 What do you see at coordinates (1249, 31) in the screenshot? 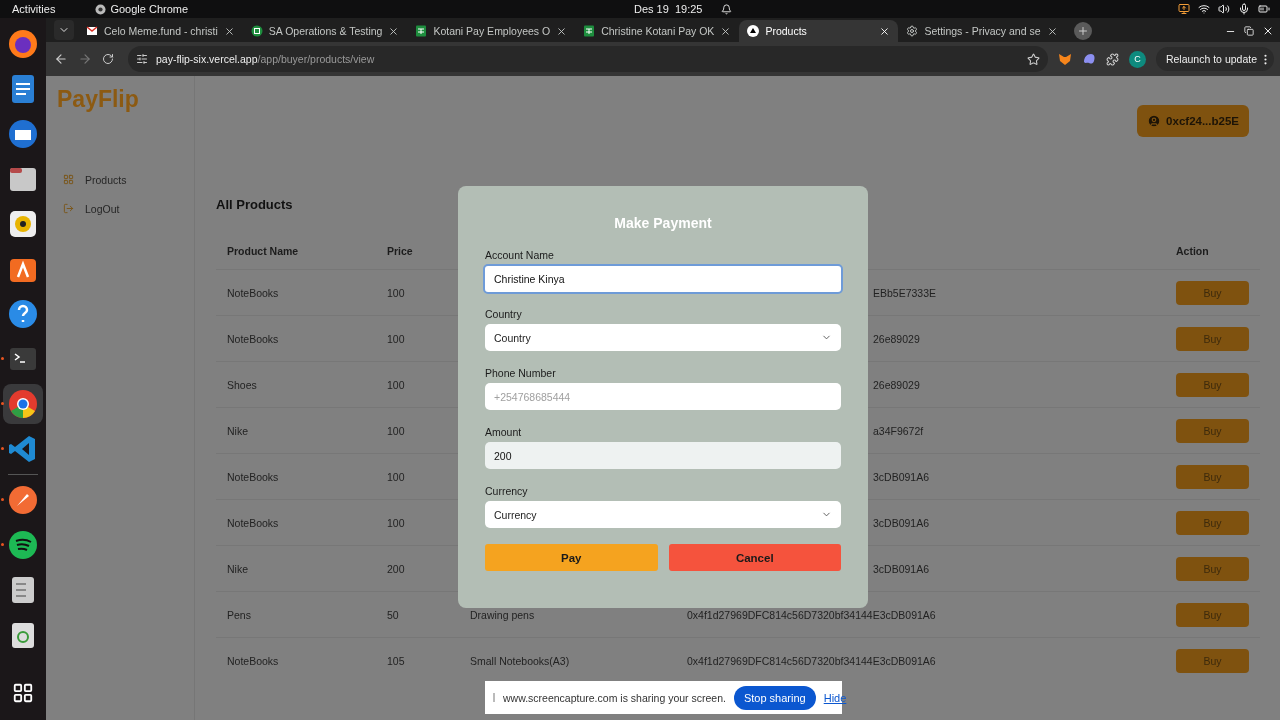
I see `restore-icon` at bounding box center [1249, 31].